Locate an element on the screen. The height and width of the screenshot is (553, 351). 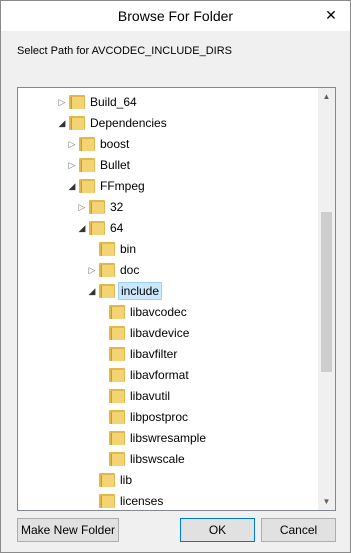
tree-item-label: libavformat is located at coordinates (159, 375).